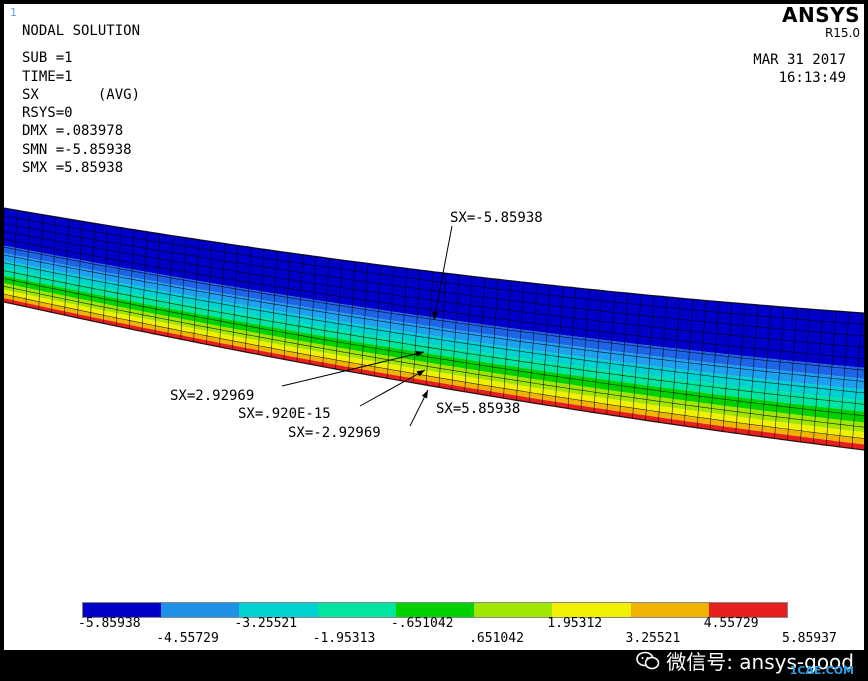 This screenshot has width=868, height=681. What do you see at coordinates (821, 670) in the screenshot?
I see `site-watermark: 1CAE.COM` at bounding box center [821, 670].